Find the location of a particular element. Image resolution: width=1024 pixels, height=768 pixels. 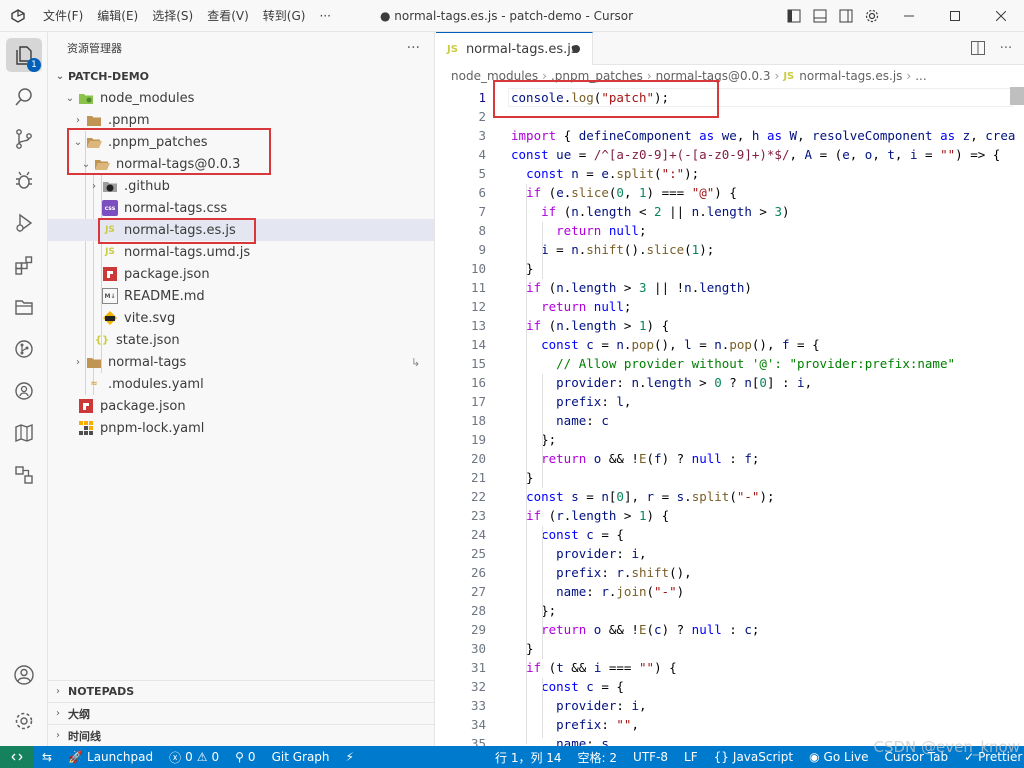

manage-activity is located at coordinates (24, 721).